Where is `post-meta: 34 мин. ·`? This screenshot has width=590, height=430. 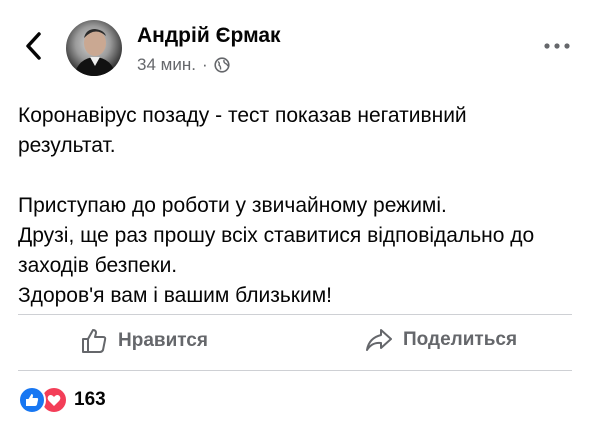 post-meta: 34 мин. · is located at coordinates (183, 65).